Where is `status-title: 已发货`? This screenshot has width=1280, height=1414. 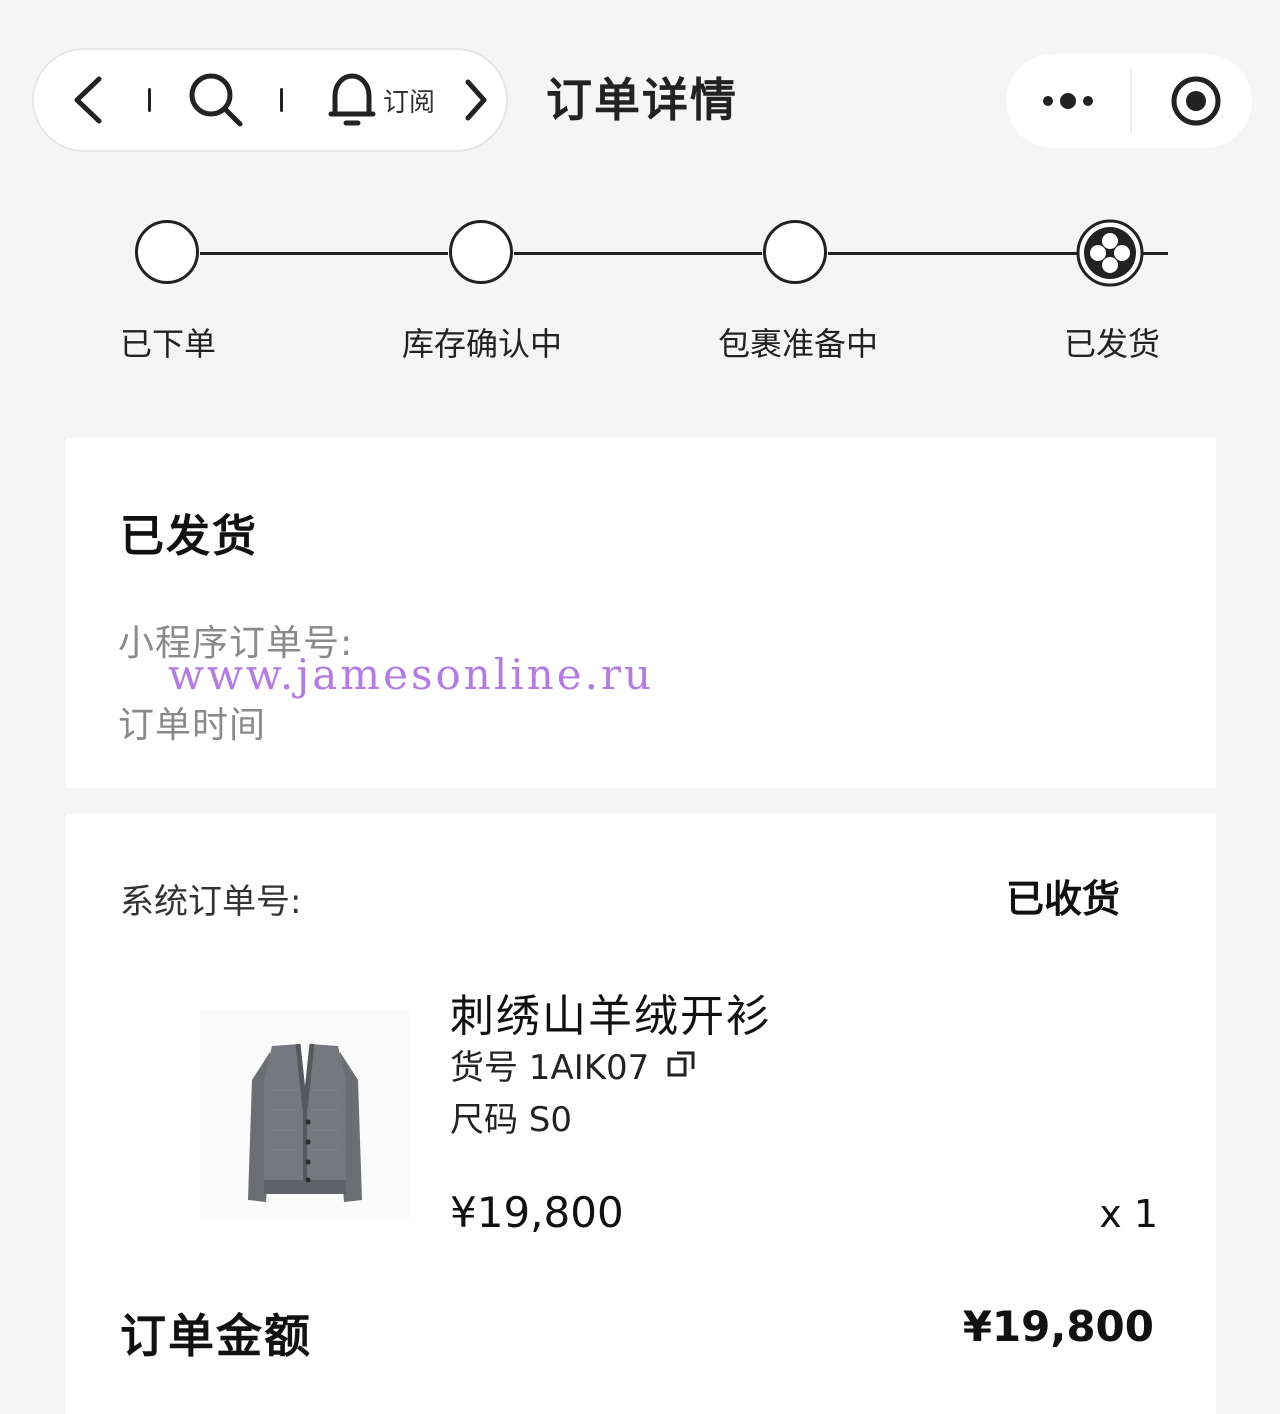 status-title: 已发货 is located at coordinates (189, 536).